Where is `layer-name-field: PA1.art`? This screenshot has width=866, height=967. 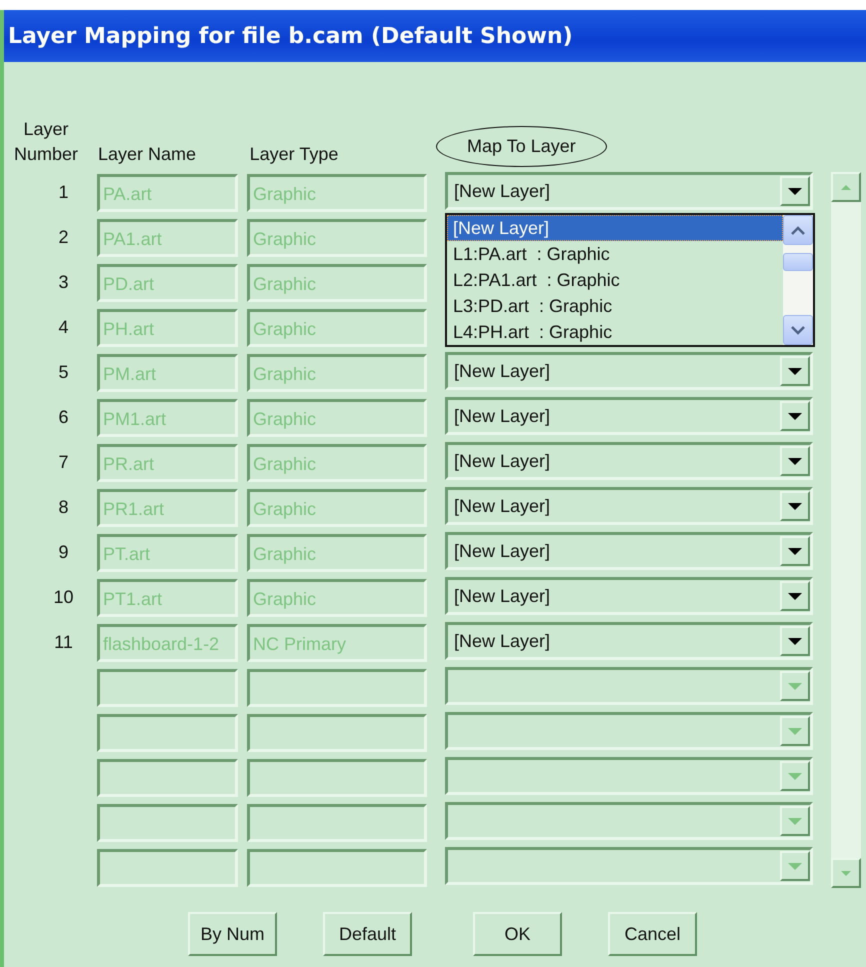 layer-name-field: PA1.art is located at coordinates (167, 237).